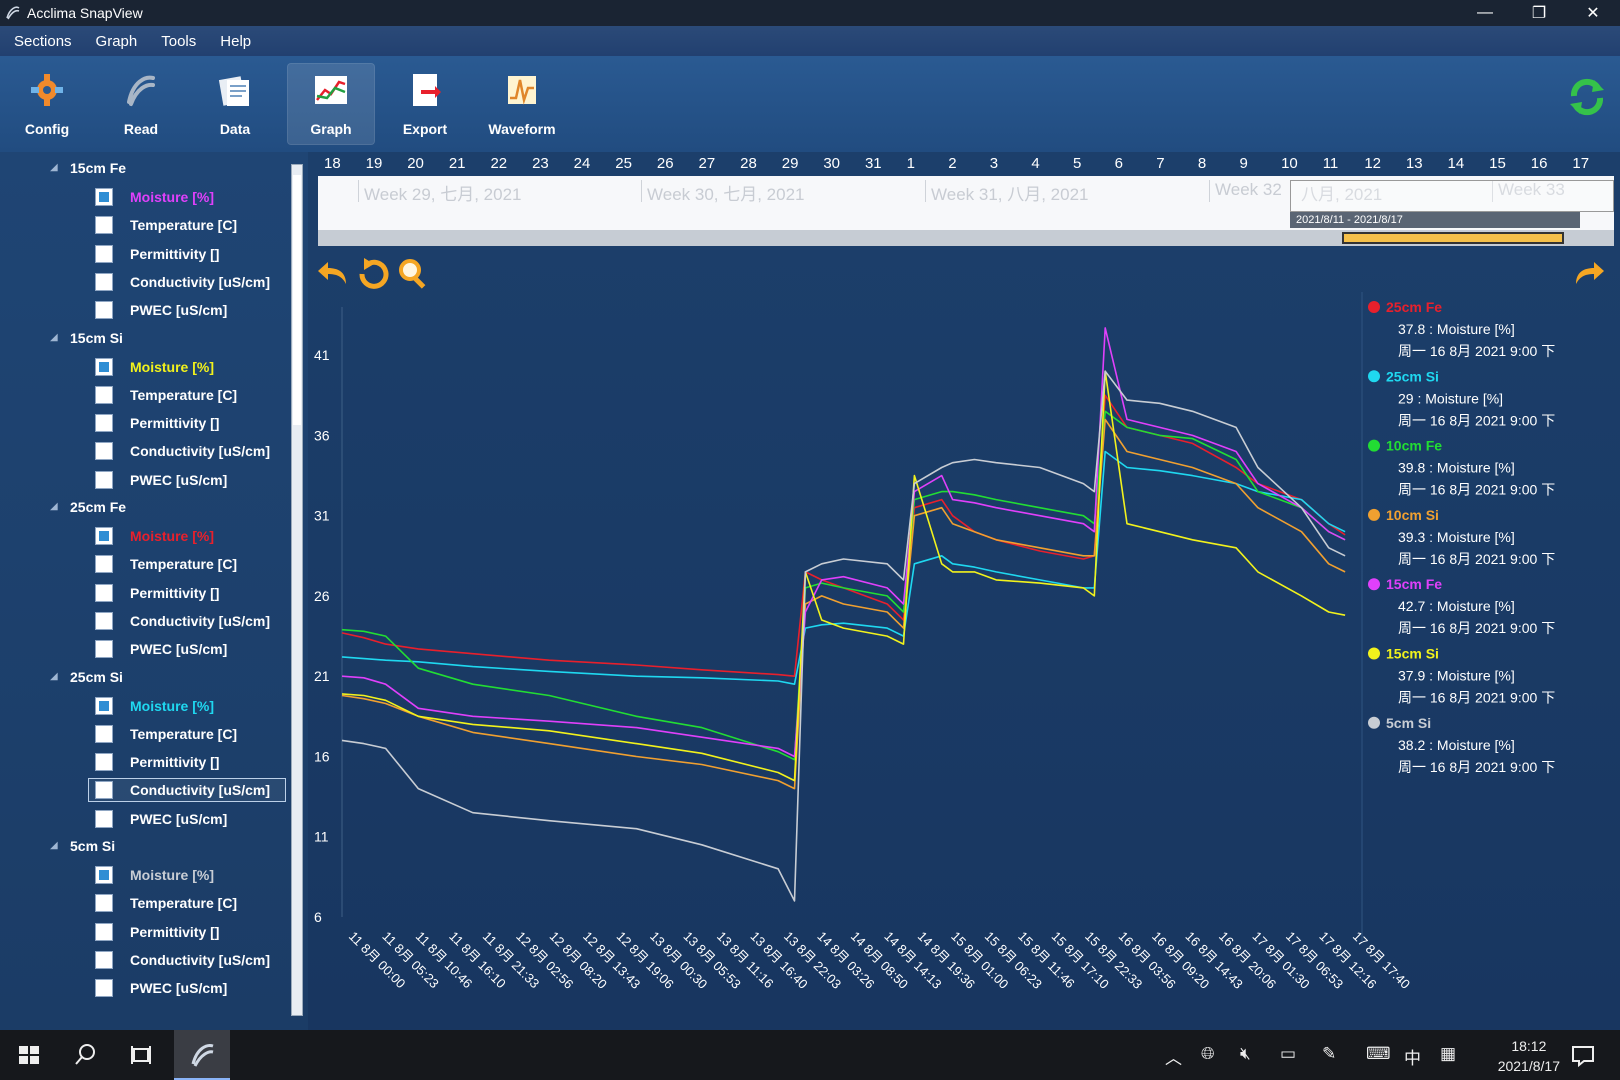 This screenshot has height=1080, width=1620. I want to click on sensor-group-title: 15cm Fe, so click(98, 168).